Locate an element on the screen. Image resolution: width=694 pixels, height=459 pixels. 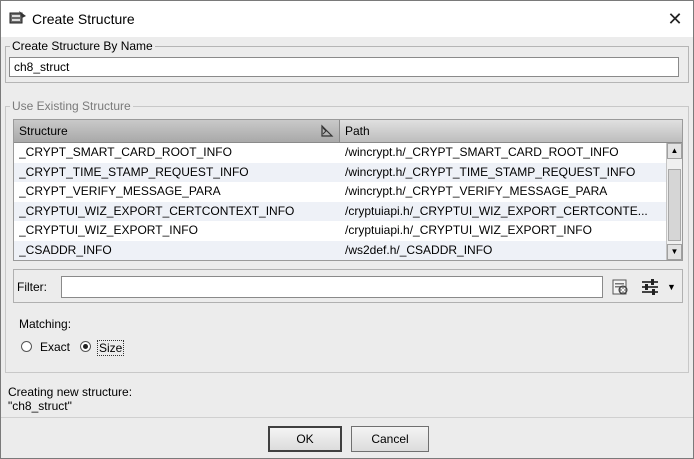
status-line-1: Creating new structure: is located at coordinates (70, 392).